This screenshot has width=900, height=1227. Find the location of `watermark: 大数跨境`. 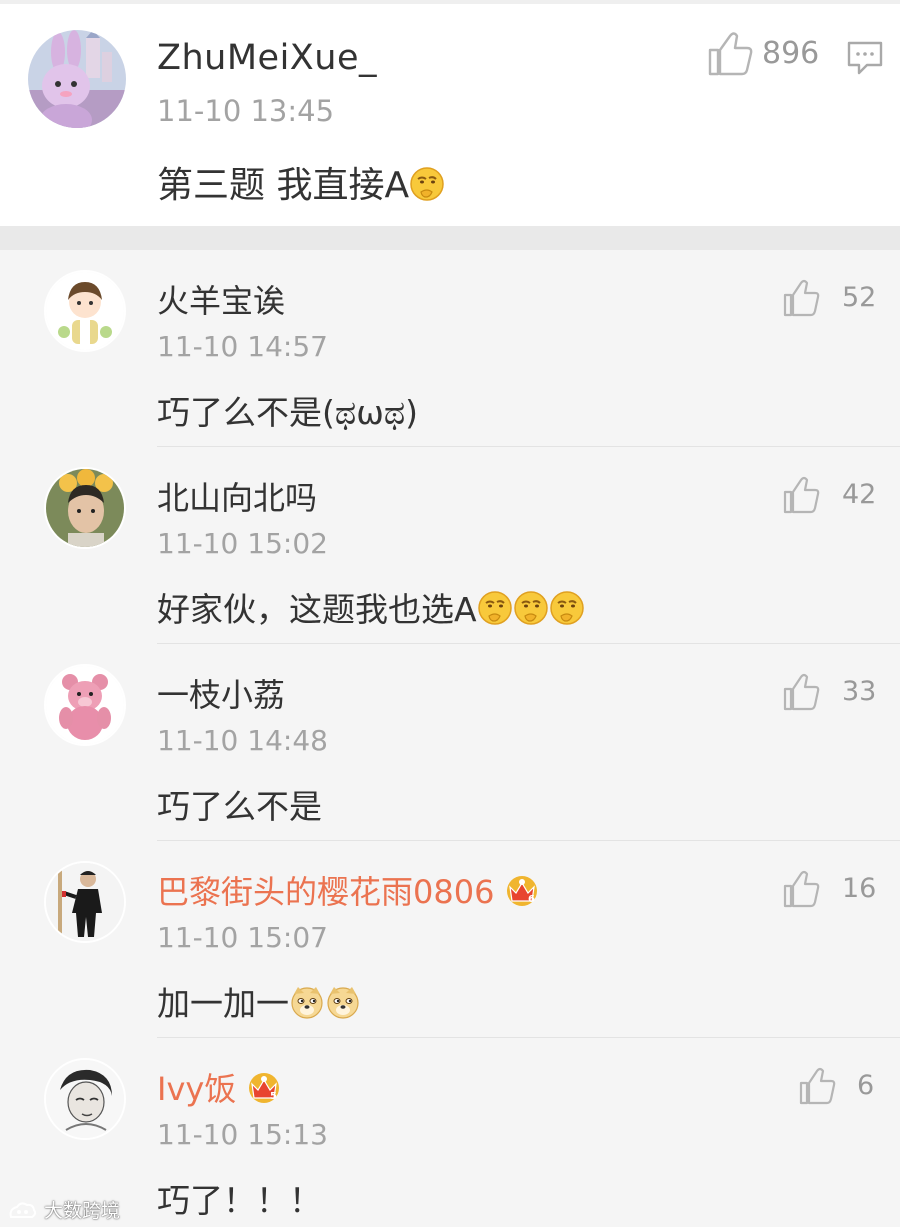

watermark: 大数跨境 is located at coordinates (64, 1209).